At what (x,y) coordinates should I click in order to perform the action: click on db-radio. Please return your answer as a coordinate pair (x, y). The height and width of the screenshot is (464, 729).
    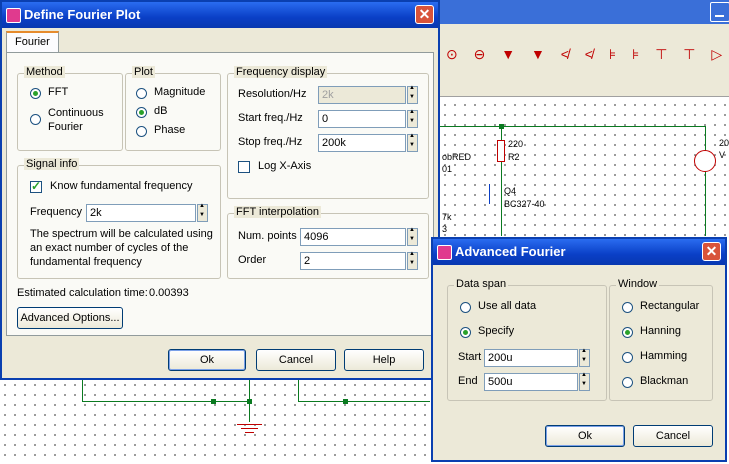
    Looking at the image, I should click on (141, 112).